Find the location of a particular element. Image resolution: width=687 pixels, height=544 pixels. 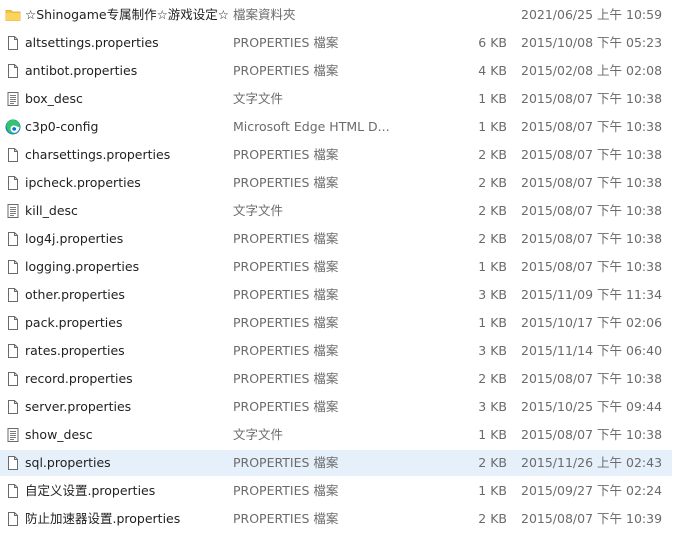

file-name: show_desc is located at coordinates (59, 434).